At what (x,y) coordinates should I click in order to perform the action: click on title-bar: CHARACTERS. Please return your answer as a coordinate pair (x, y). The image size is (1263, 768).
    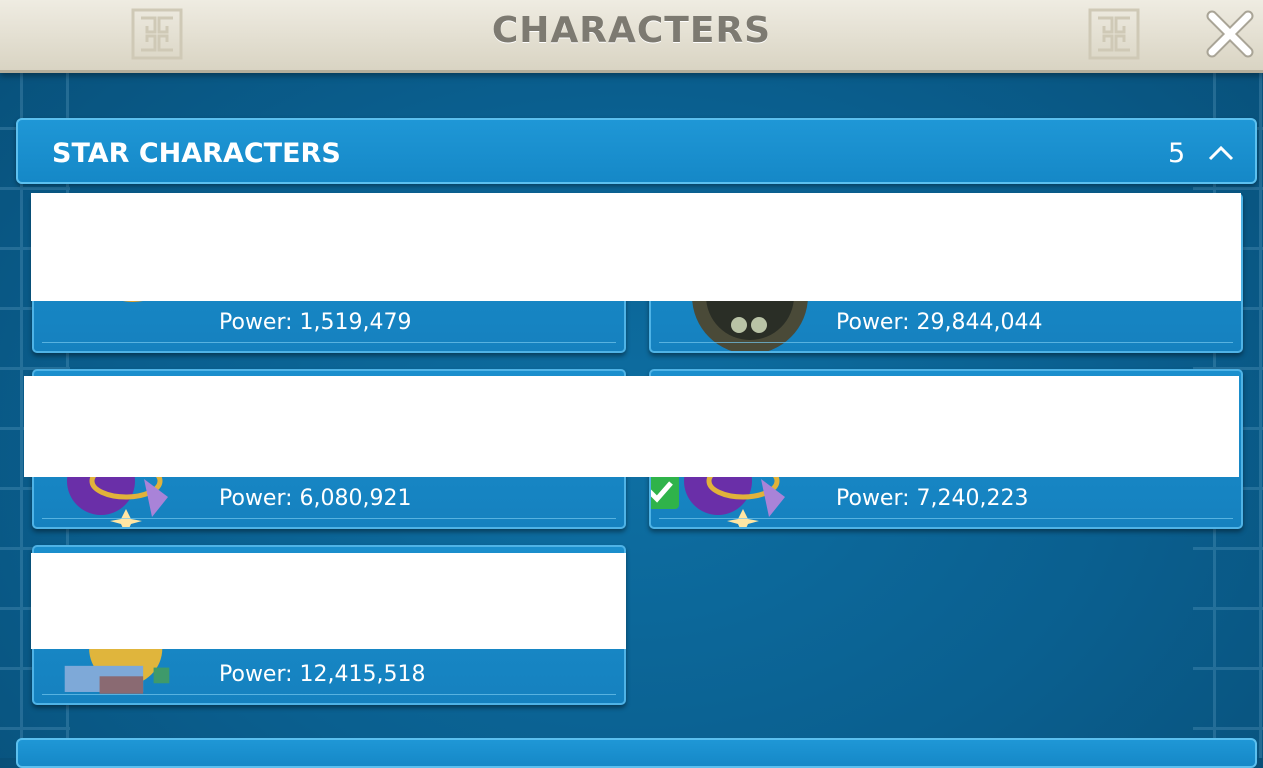
    Looking at the image, I should click on (631, 36).